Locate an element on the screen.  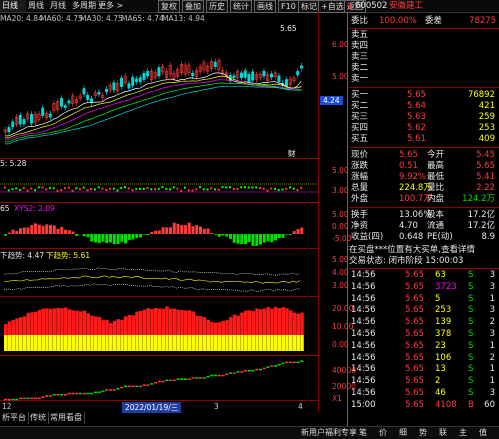
add-favorite-button: +自选 is located at coordinates (332, 6).